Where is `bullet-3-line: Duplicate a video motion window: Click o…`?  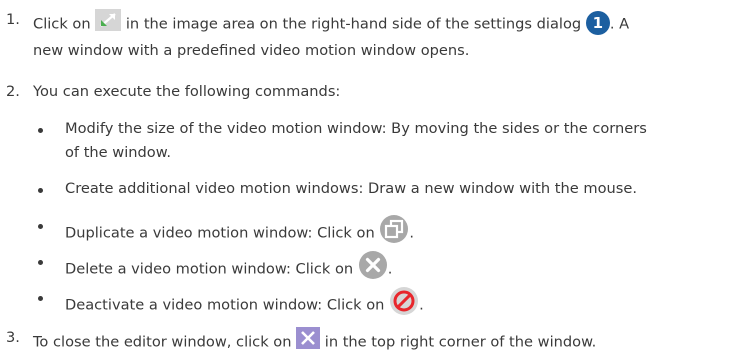 bullet-3-line: Duplicate a video motion window: Click o… is located at coordinates (239, 232).